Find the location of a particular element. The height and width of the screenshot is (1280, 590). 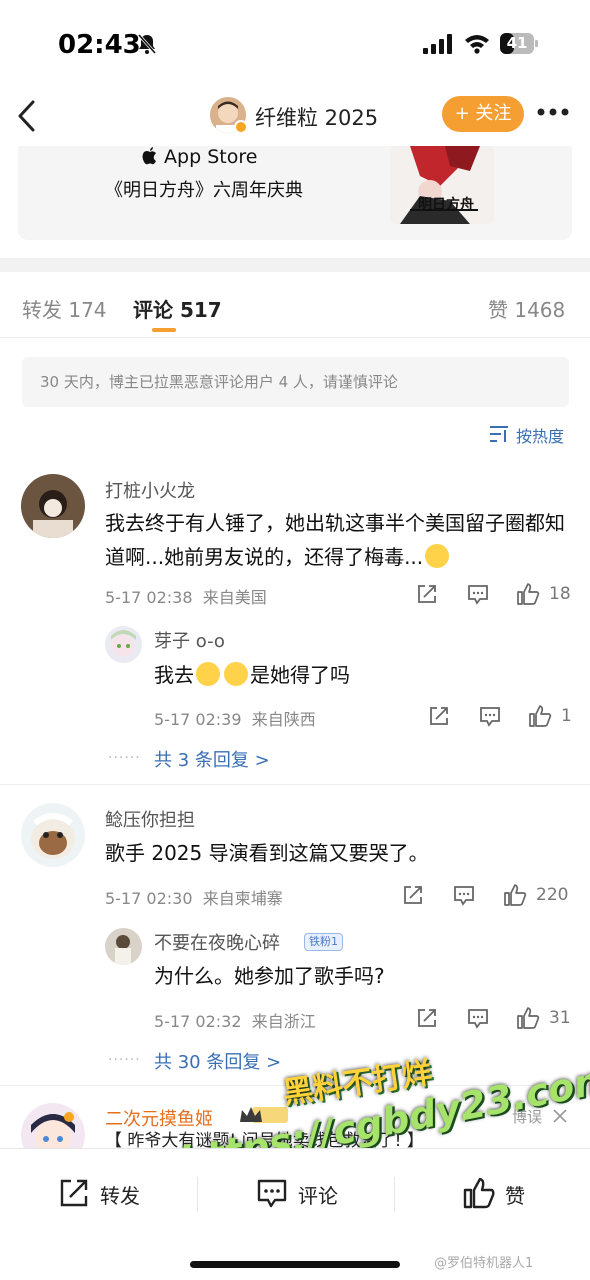

like-count: 18 is located at coordinates (560, 594).